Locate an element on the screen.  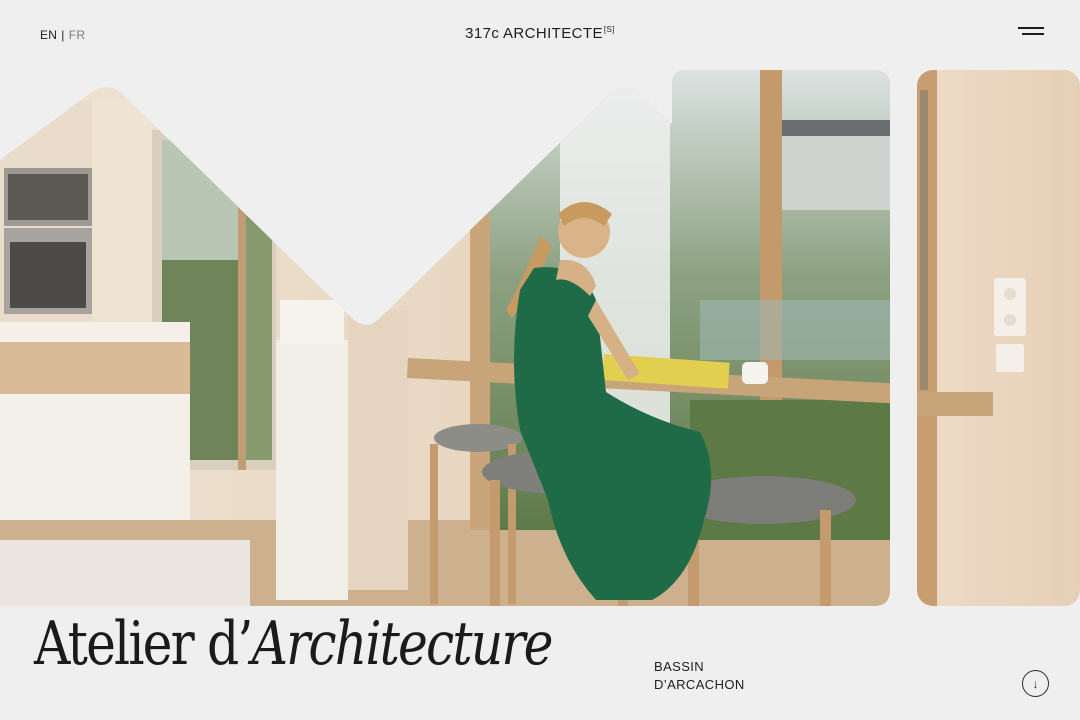
page-title: Atelier d’Architecture is located at coordinates (293, 644).